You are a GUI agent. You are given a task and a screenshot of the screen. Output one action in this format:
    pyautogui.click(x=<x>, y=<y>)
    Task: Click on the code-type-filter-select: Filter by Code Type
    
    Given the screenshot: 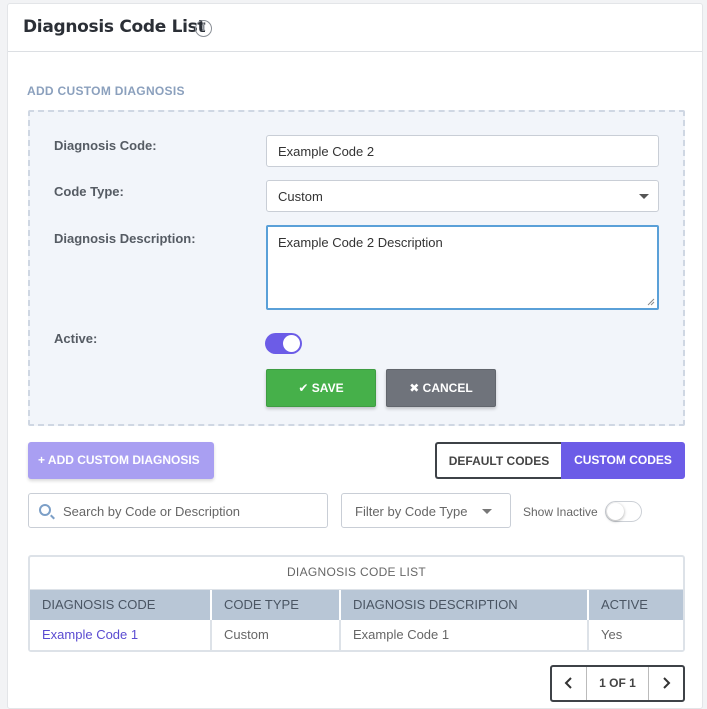 What is the action you would take?
    pyautogui.click(x=426, y=510)
    